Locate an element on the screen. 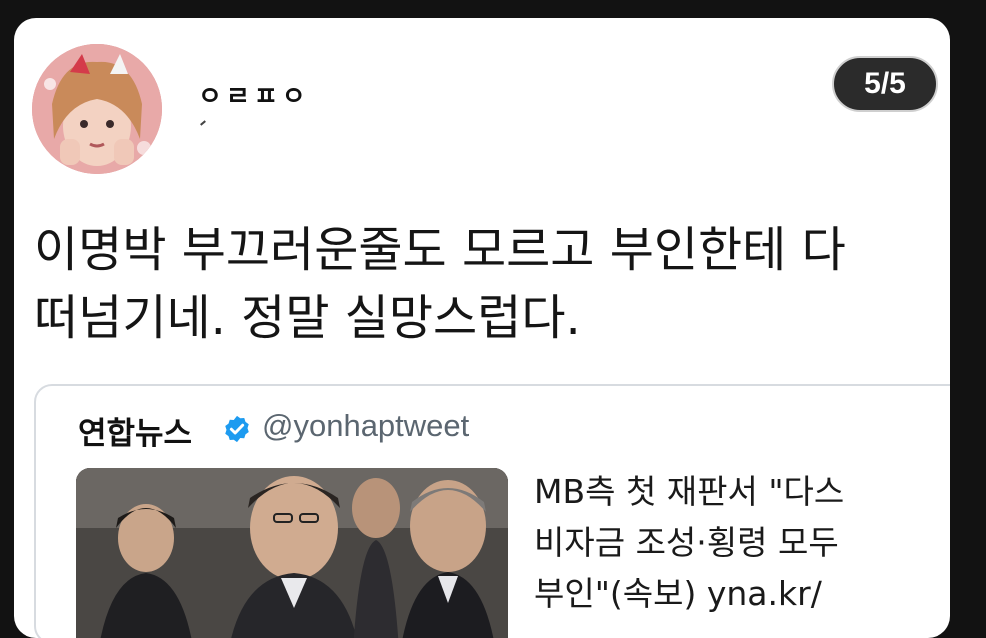  profile-avatar is located at coordinates (97, 109).